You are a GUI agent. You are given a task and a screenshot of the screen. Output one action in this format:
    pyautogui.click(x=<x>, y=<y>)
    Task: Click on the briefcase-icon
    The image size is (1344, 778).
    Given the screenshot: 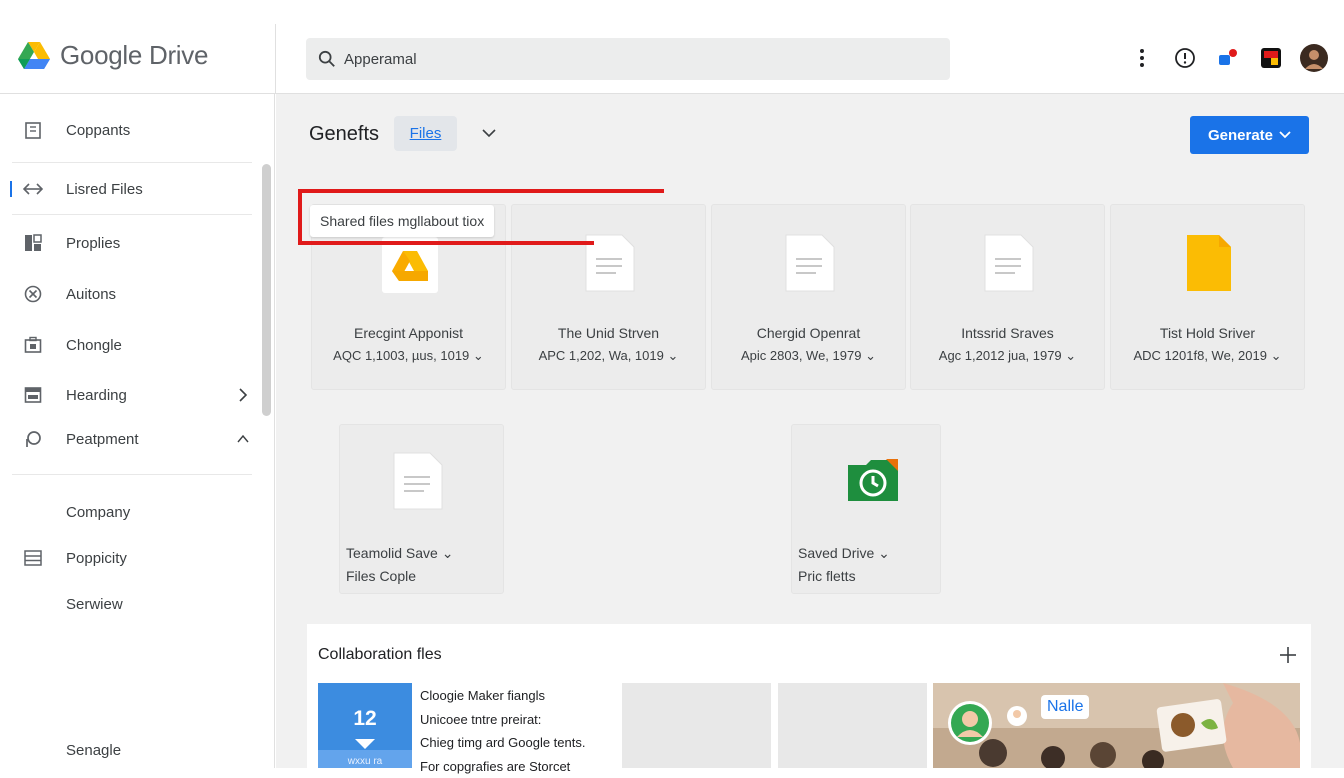 What is the action you would take?
    pyautogui.click(x=33, y=345)
    